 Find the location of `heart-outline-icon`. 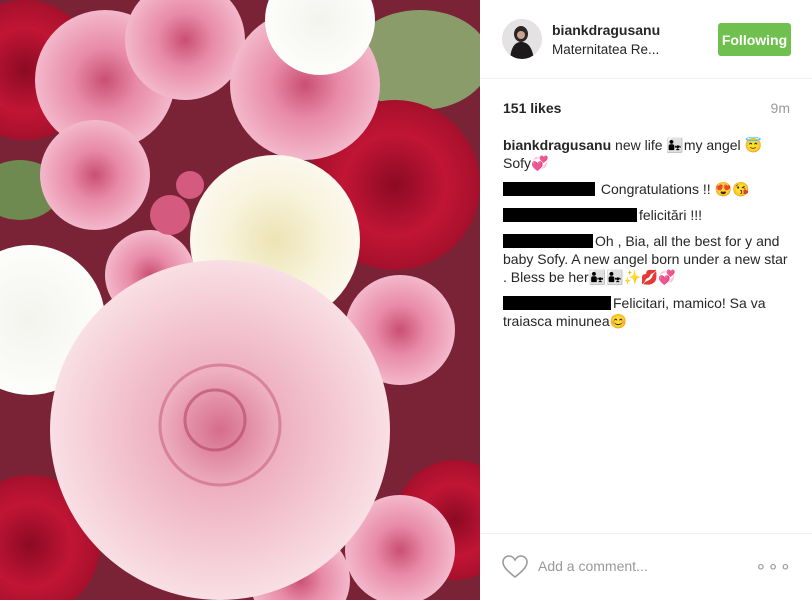

heart-outline-icon is located at coordinates (515, 567).